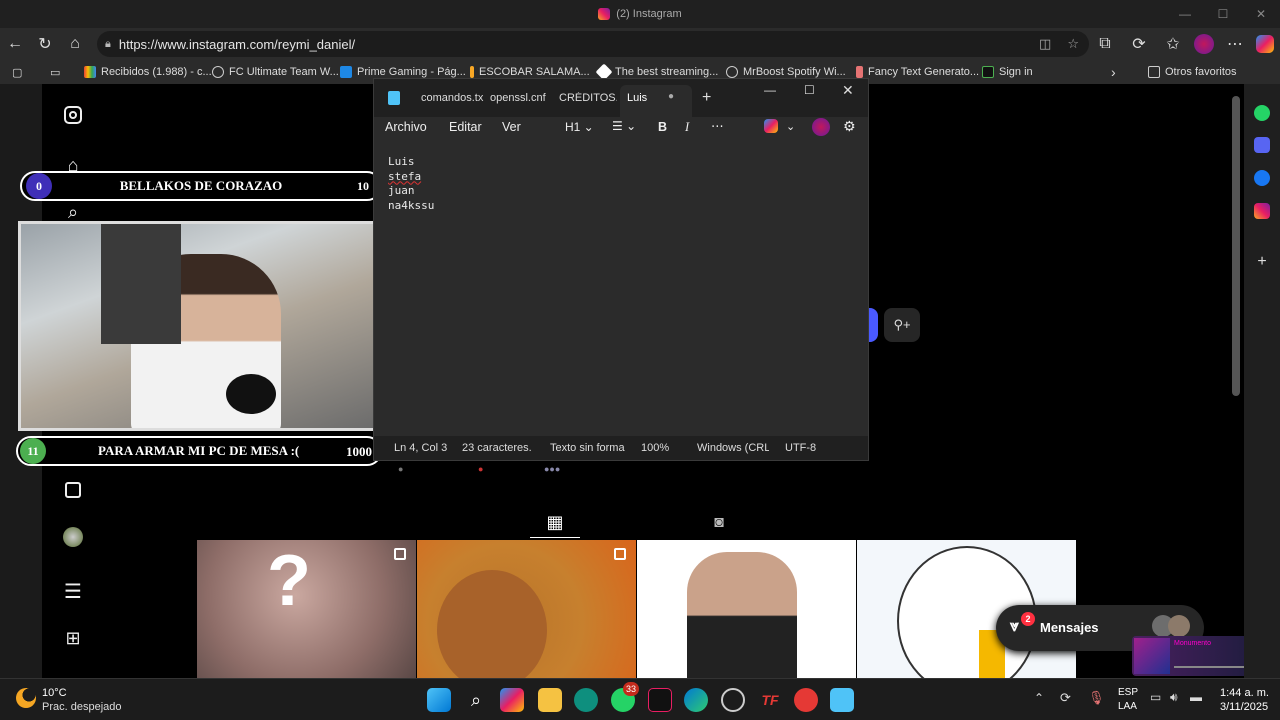  What do you see at coordinates (717, 125) in the screenshot?
I see `more-format-icon: ⋯` at bounding box center [717, 125].